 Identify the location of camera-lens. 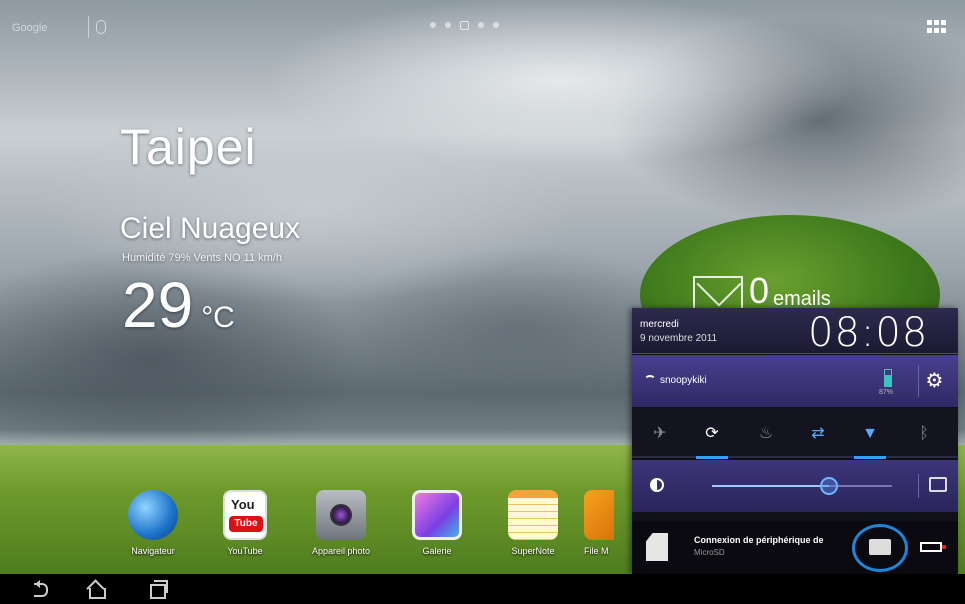
(341, 515).